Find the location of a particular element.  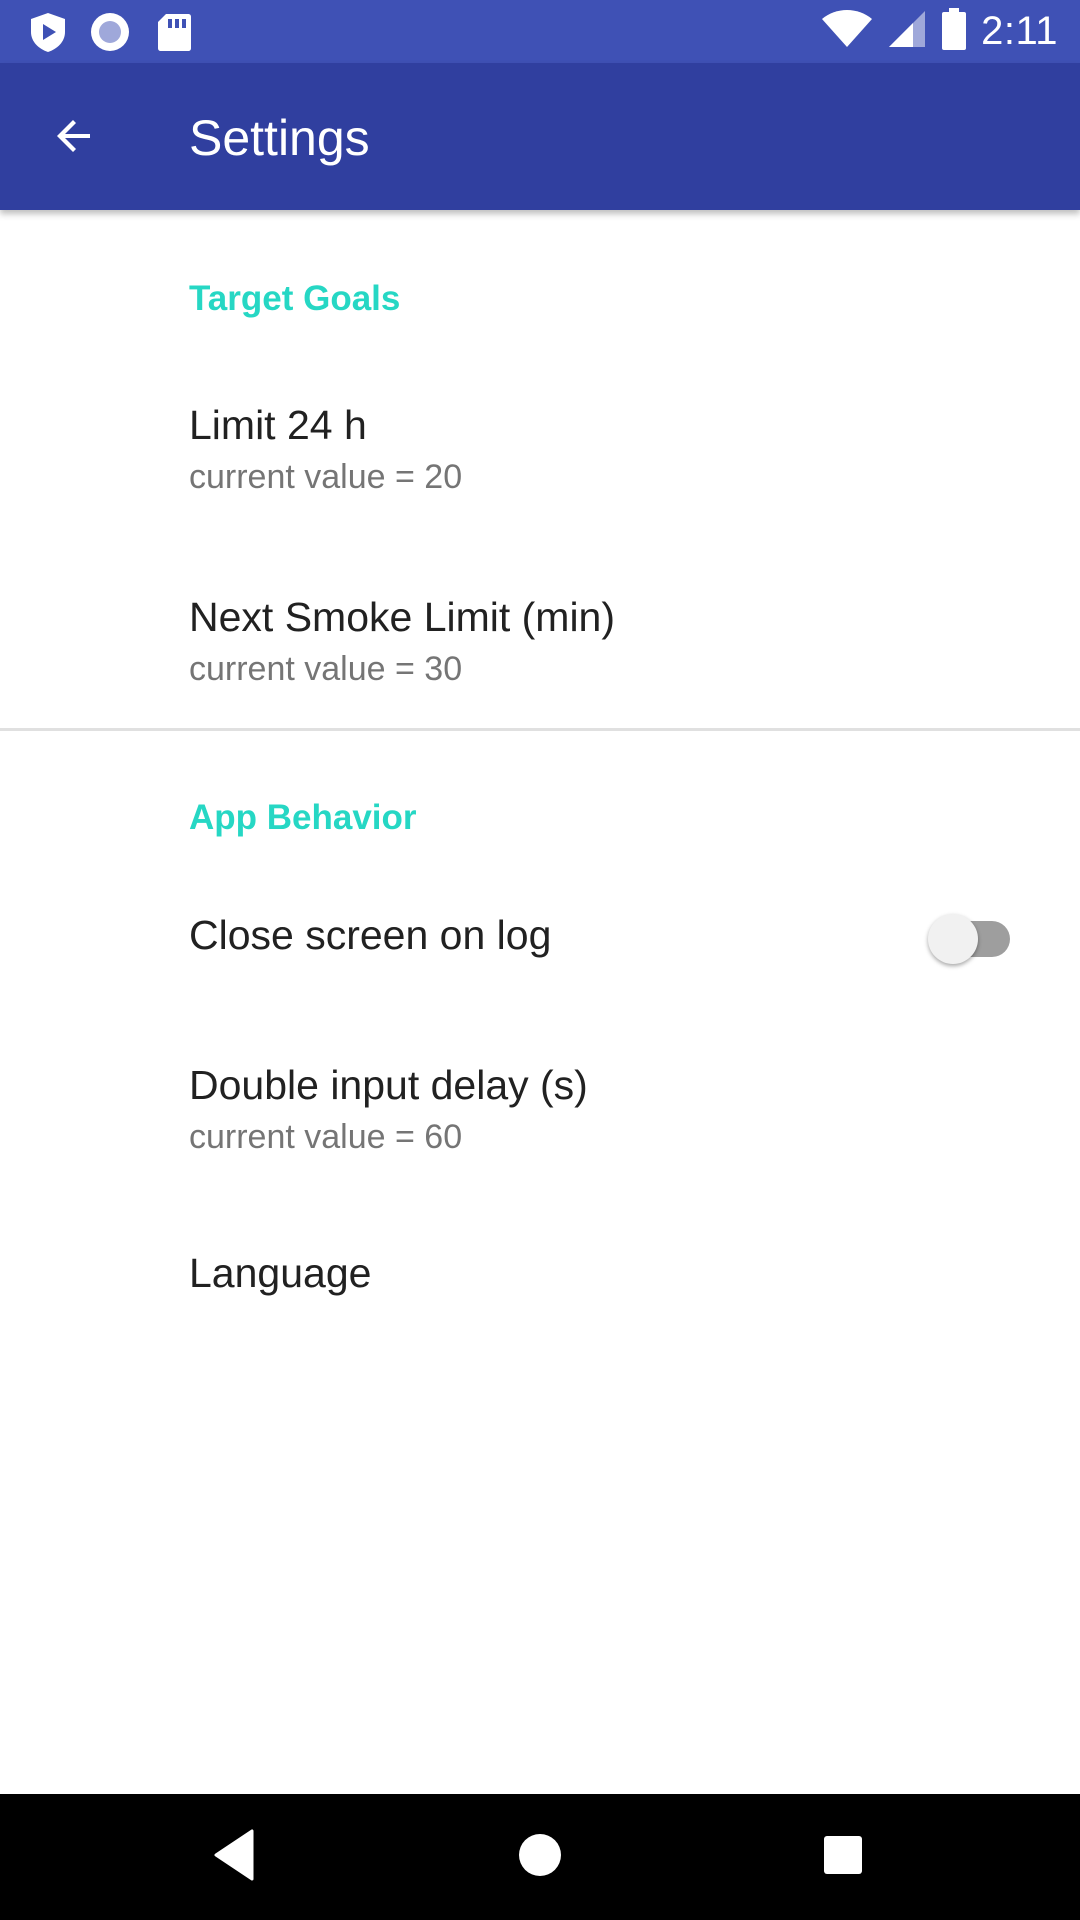

back-triangle-icon is located at coordinates (236, 1857).